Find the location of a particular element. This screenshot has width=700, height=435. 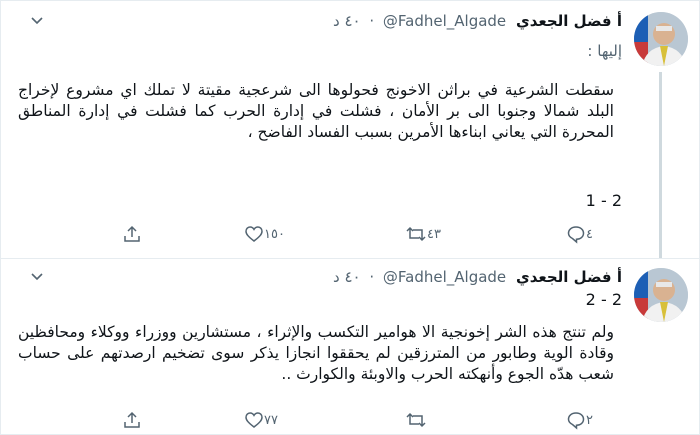

reply-context: إليها : is located at coordinates (604, 51).